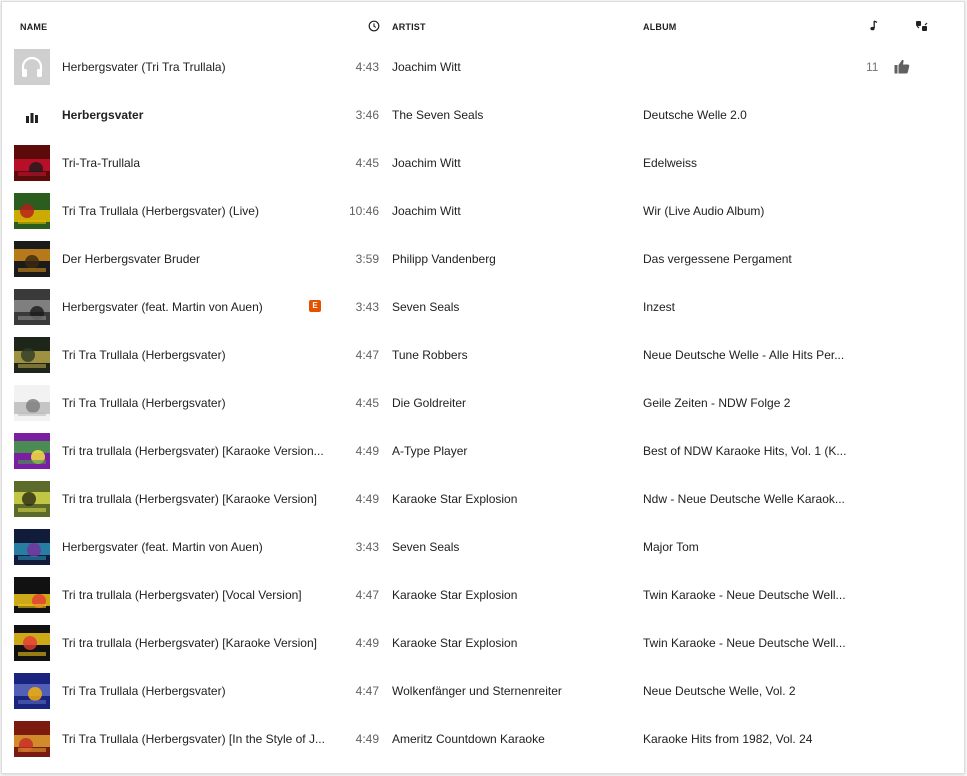 The width and height of the screenshot is (967, 776). I want to click on song-artist: Ameritz Countdown Karaoke, so click(468, 739).